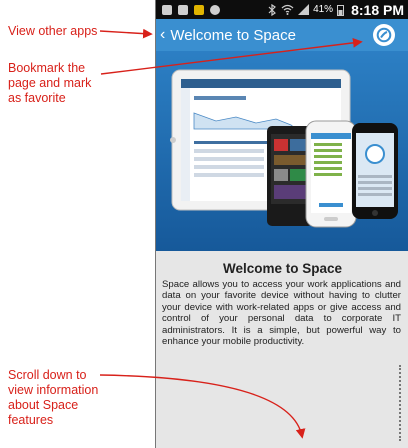 The image size is (408, 448). I want to click on battery-percent: 41%, so click(323, 9).